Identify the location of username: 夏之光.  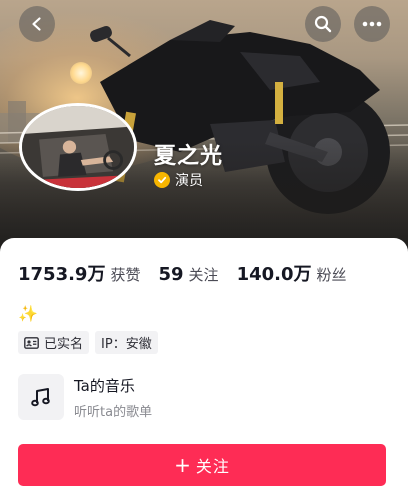
(189, 156).